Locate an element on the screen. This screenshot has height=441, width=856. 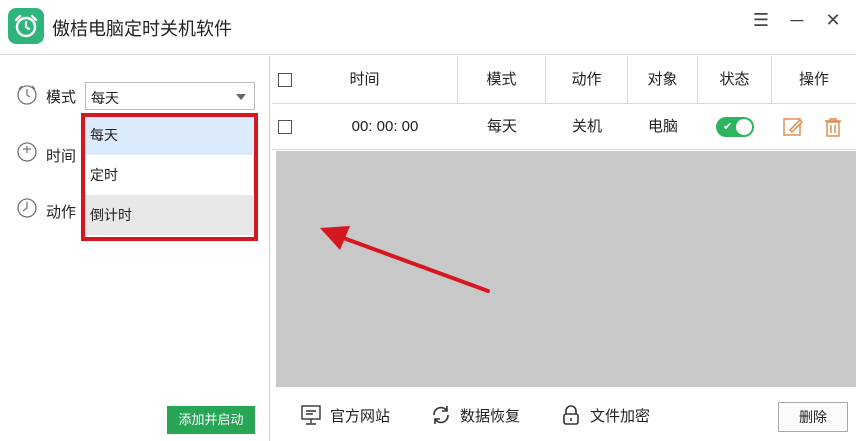
alarm-clock-icon is located at coordinates (26, 26).